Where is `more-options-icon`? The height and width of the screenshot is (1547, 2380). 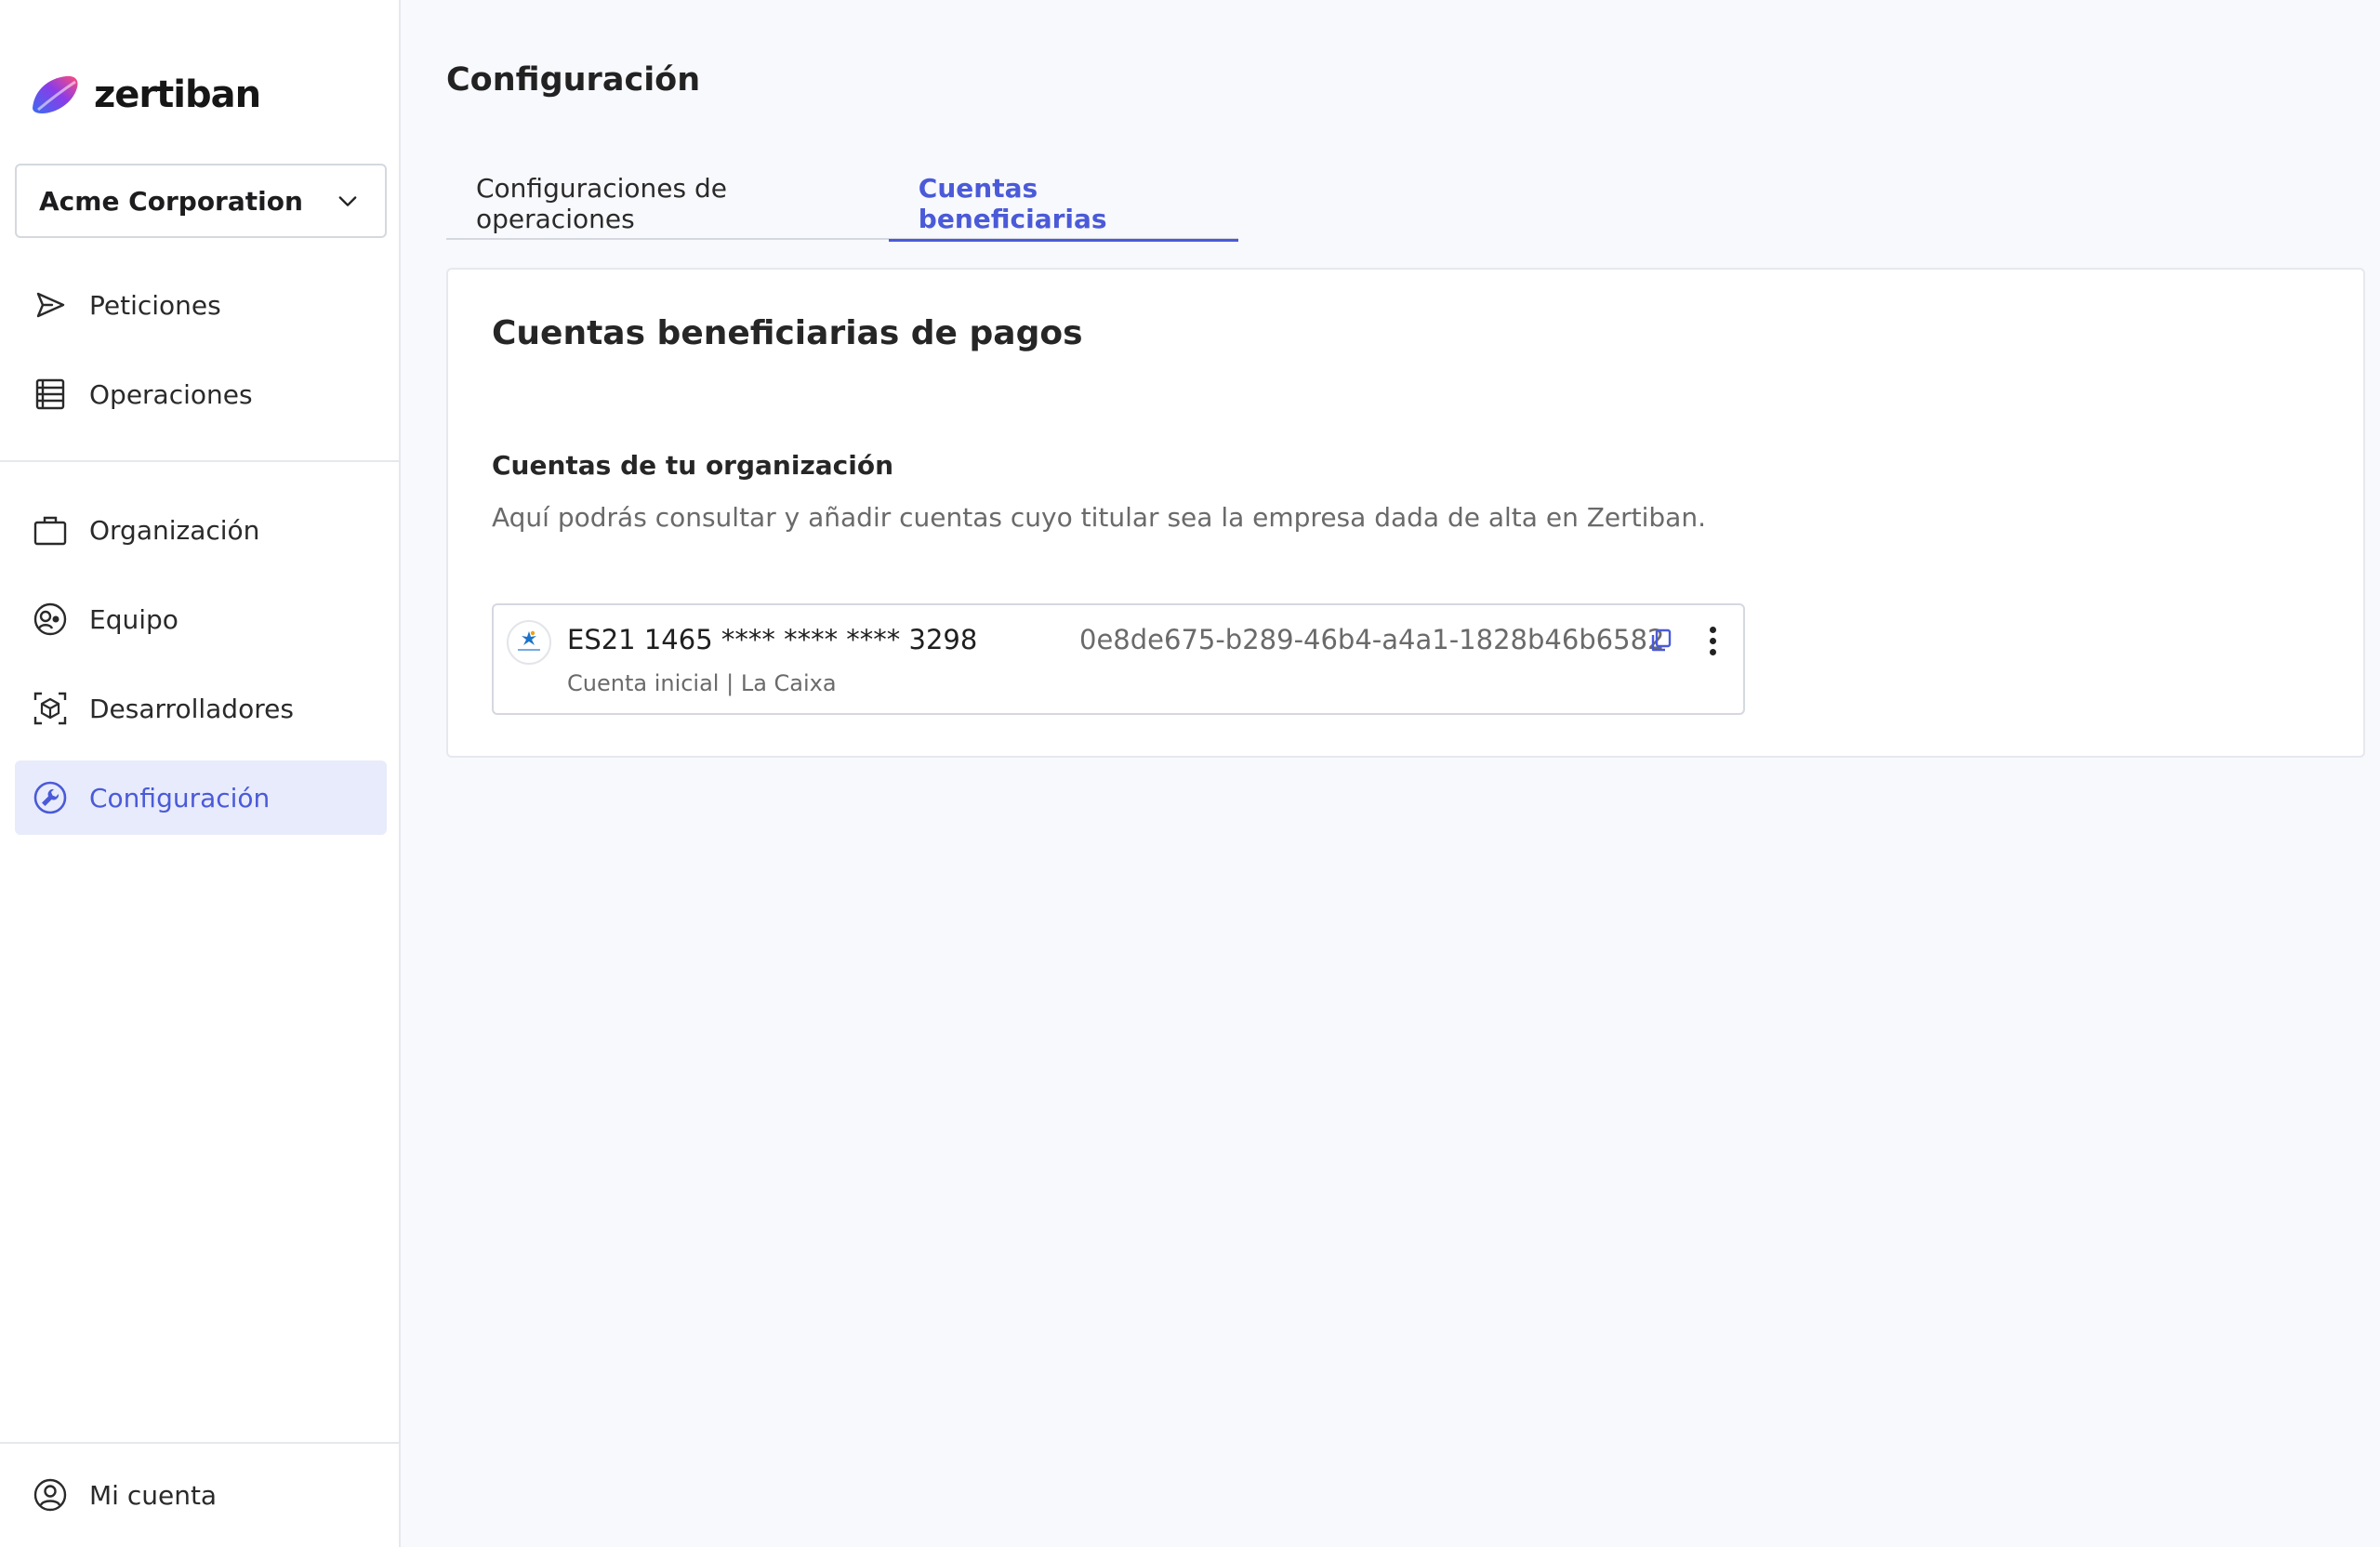
more-options-icon is located at coordinates (1712, 640).